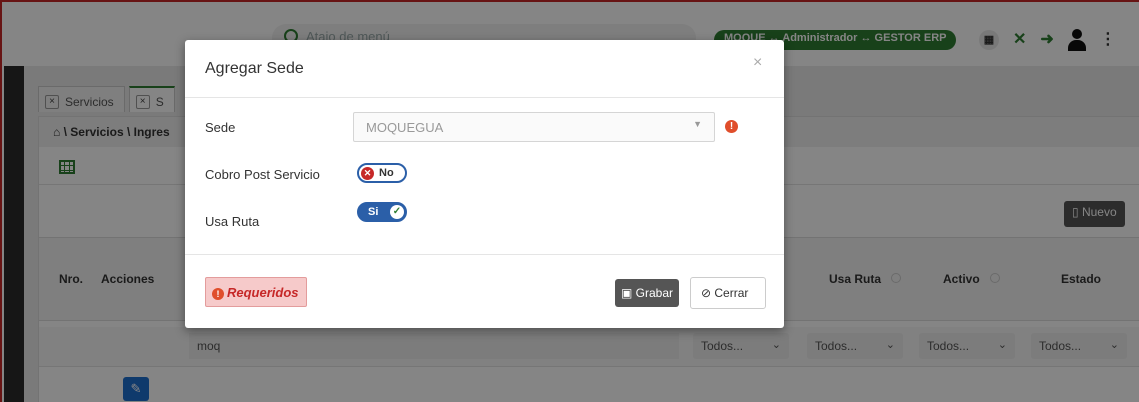 The height and width of the screenshot is (402, 1139). Describe the element at coordinates (484, 291) in the screenshot. I see `modal-footer: ! Requeridos ▣ Grabar ⊘ Cerrar` at that location.